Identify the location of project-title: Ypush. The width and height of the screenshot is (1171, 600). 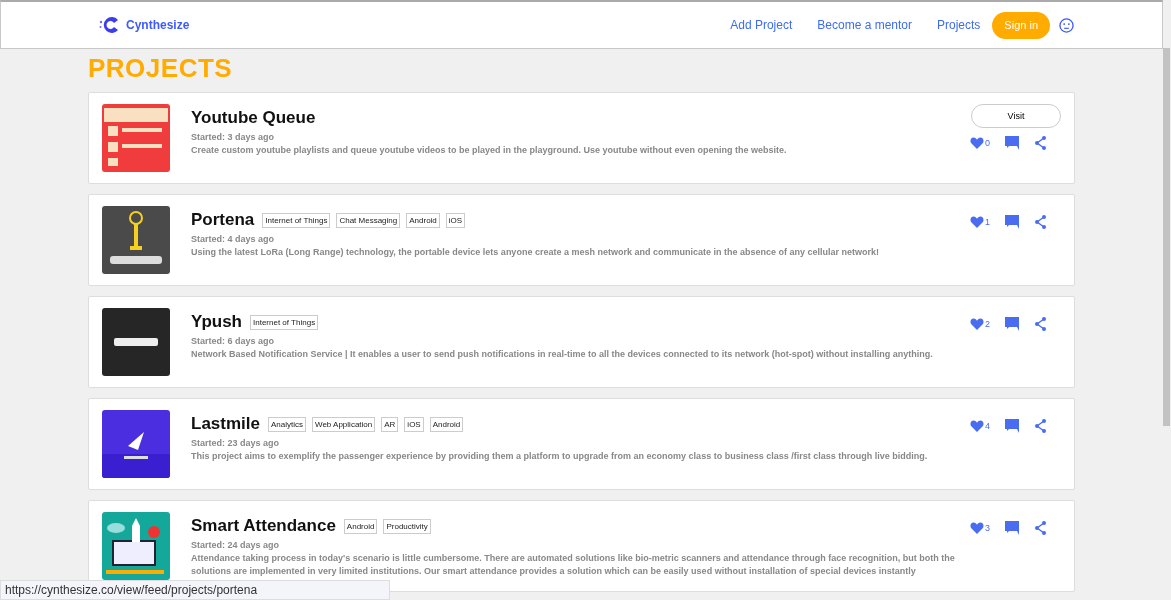
(216, 322).